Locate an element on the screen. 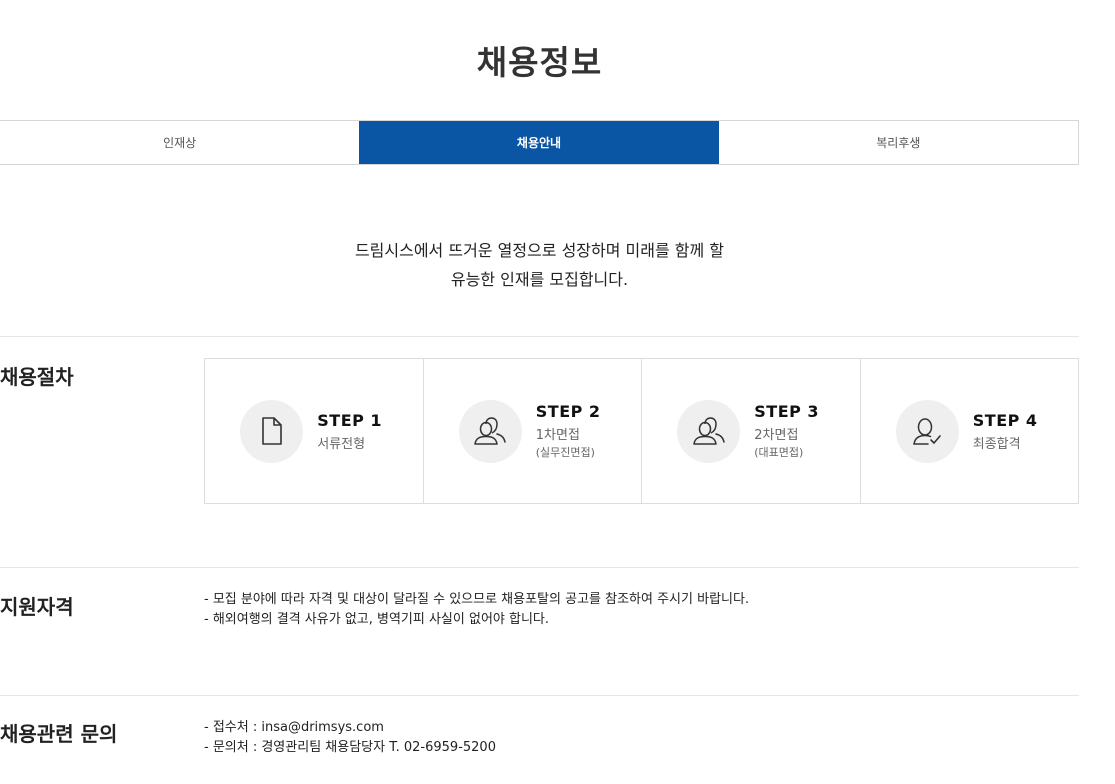 The width and height of the screenshot is (1115, 784). tab-welfare: 복리후생 is located at coordinates (898, 142).